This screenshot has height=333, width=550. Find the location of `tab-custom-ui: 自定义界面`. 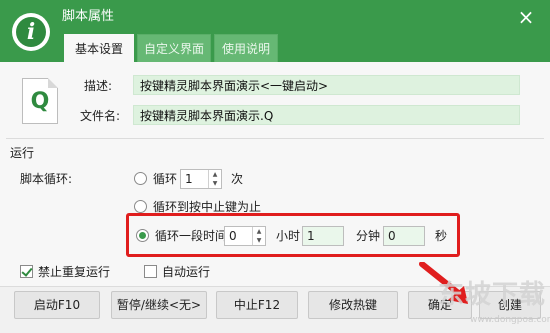

tab-custom-ui: 自定义界面 is located at coordinates (174, 48).